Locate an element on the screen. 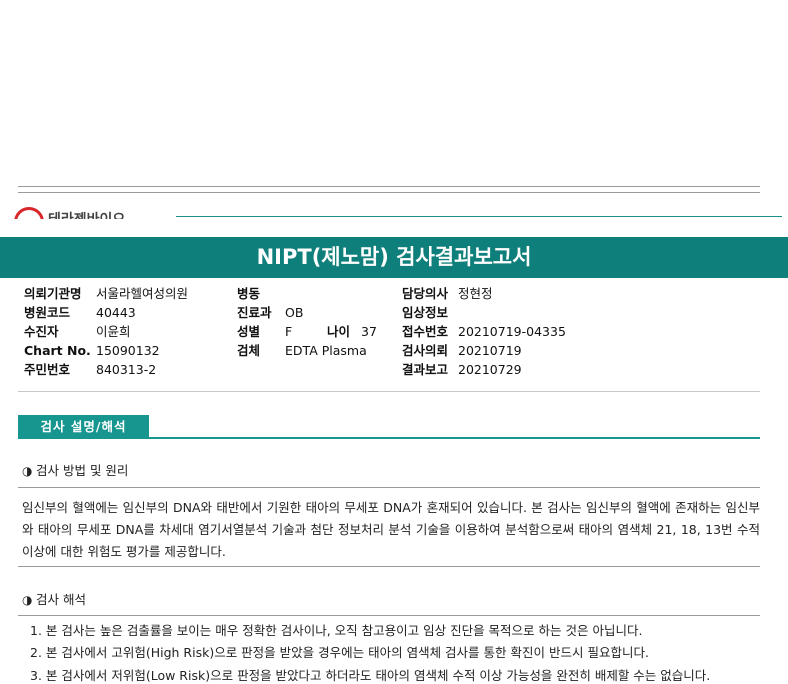 The image size is (788, 684). interp-heading: ◑ 검사 해석 is located at coordinates (54, 598).